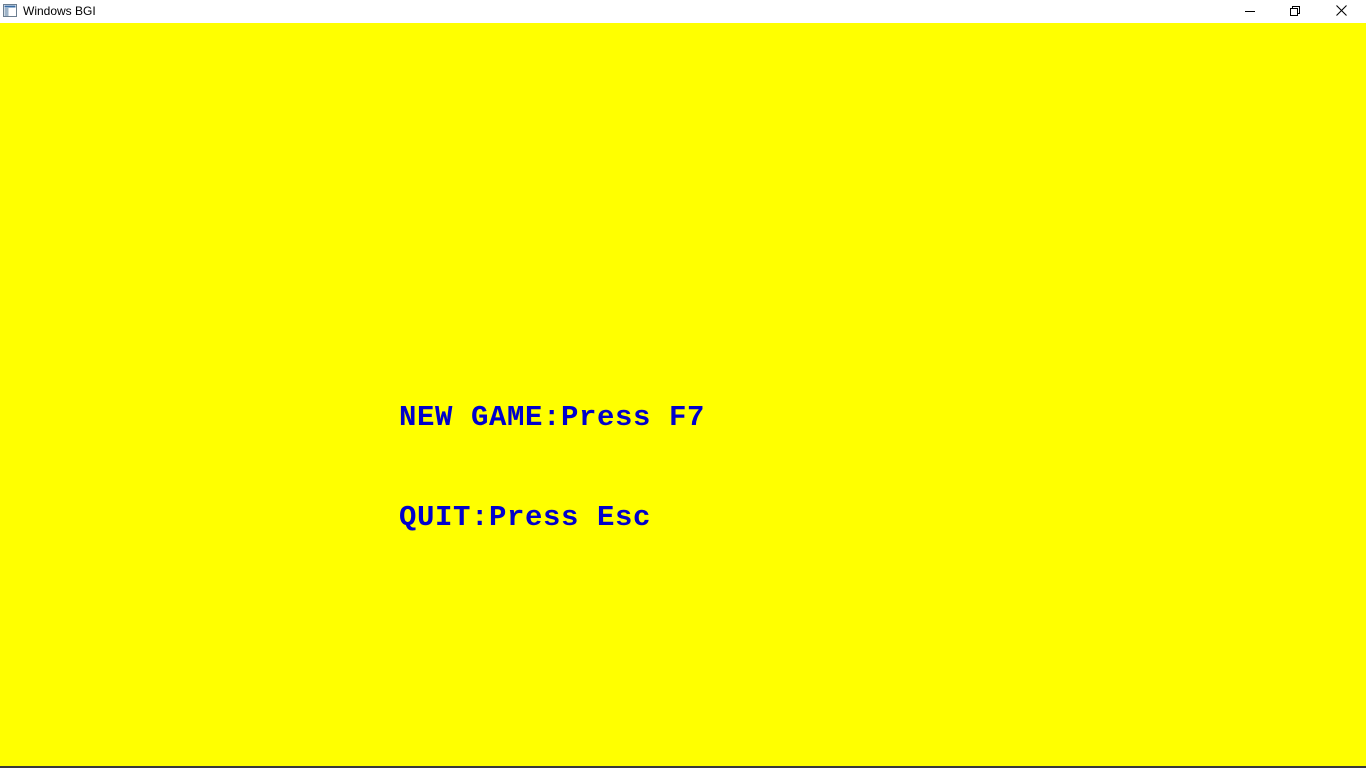 The width and height of the screenshot is (1366, 768). What do you see at coordinates (10, 10) in the screenshot?
I see `app-window-icon` at bounding box center [10, 10].